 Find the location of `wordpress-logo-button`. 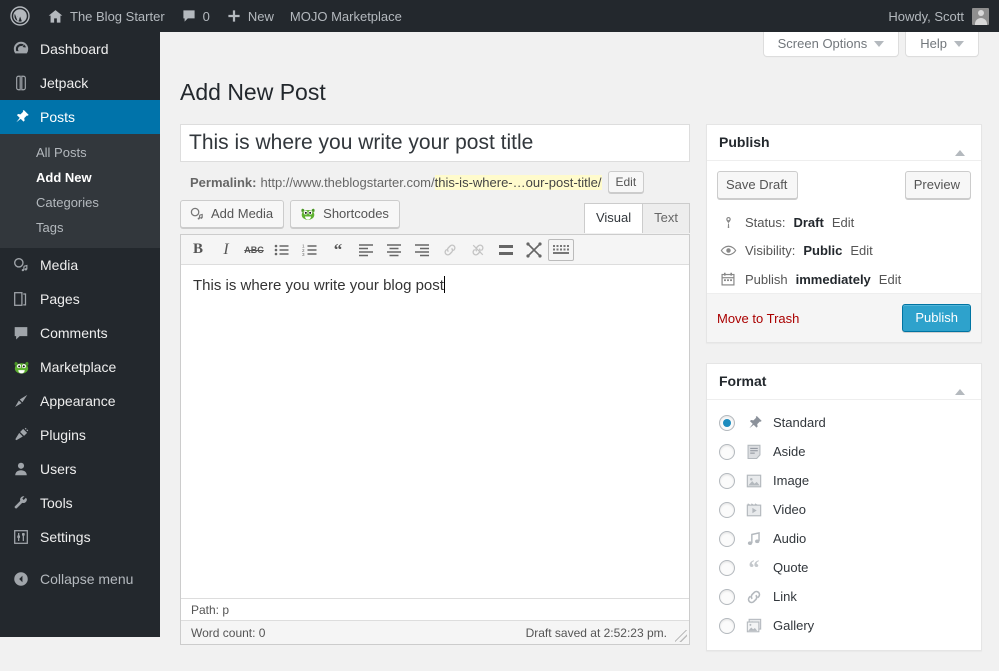

wordpress-logo-button is located at coordinates (19, 16).